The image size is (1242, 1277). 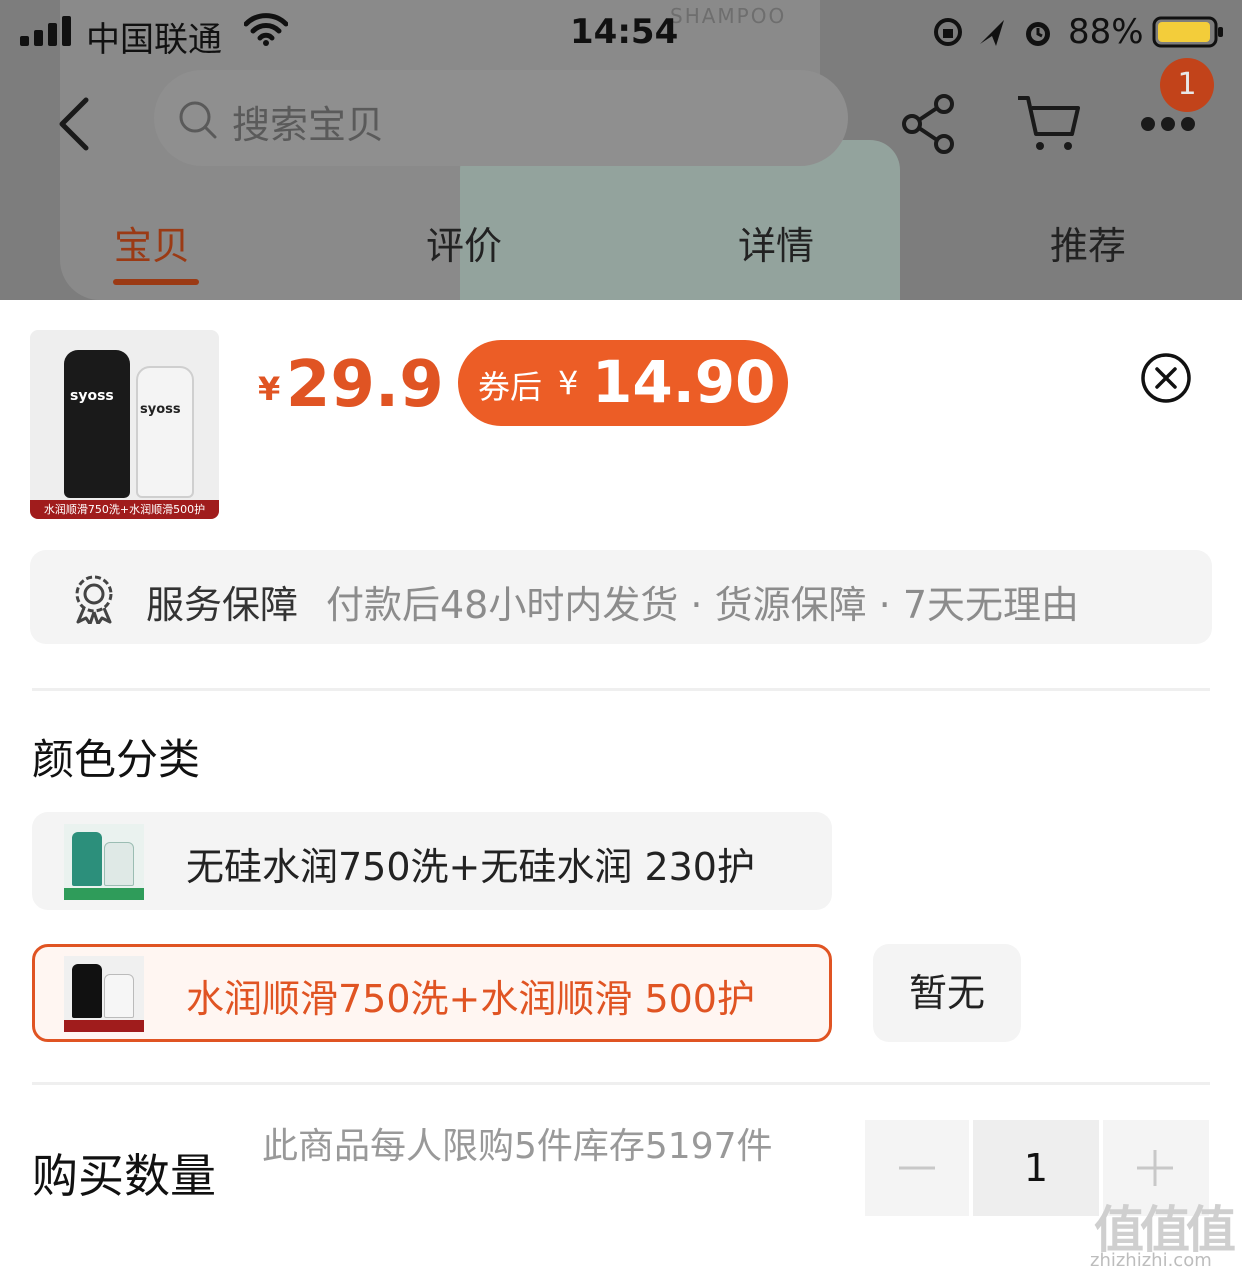 What do you see at coordinates (1155, 1168) in the screenshot?
I see `plus-icon` at bounding box center [1155, 1168].